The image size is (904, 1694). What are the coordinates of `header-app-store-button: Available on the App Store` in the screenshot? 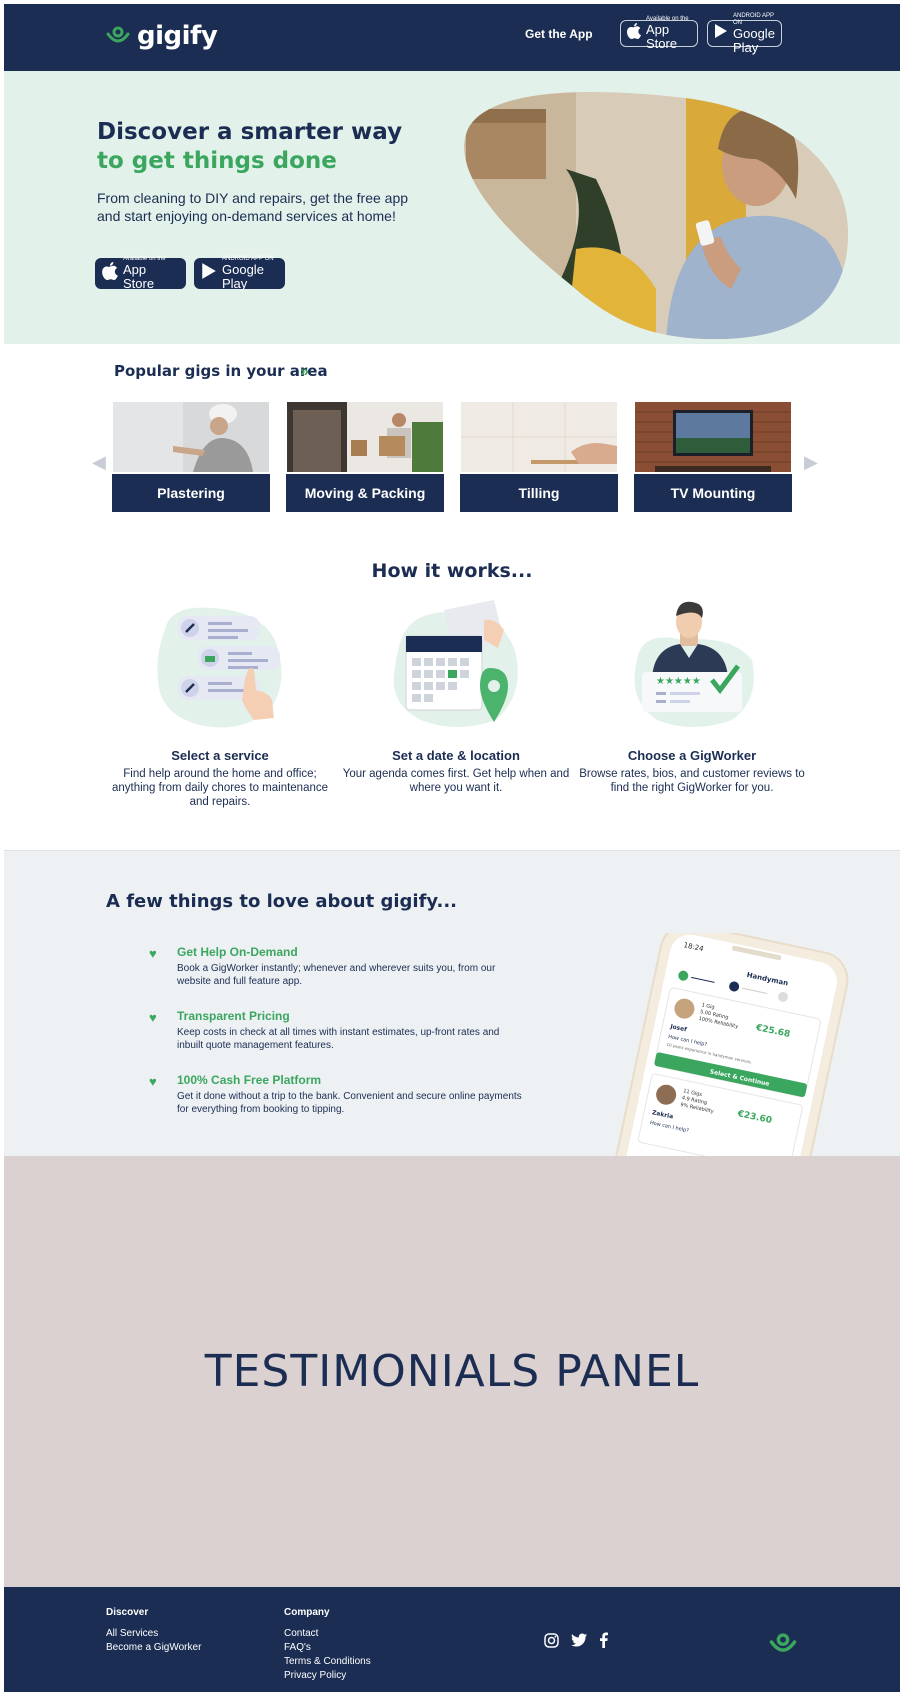 It's located at (659, 33).